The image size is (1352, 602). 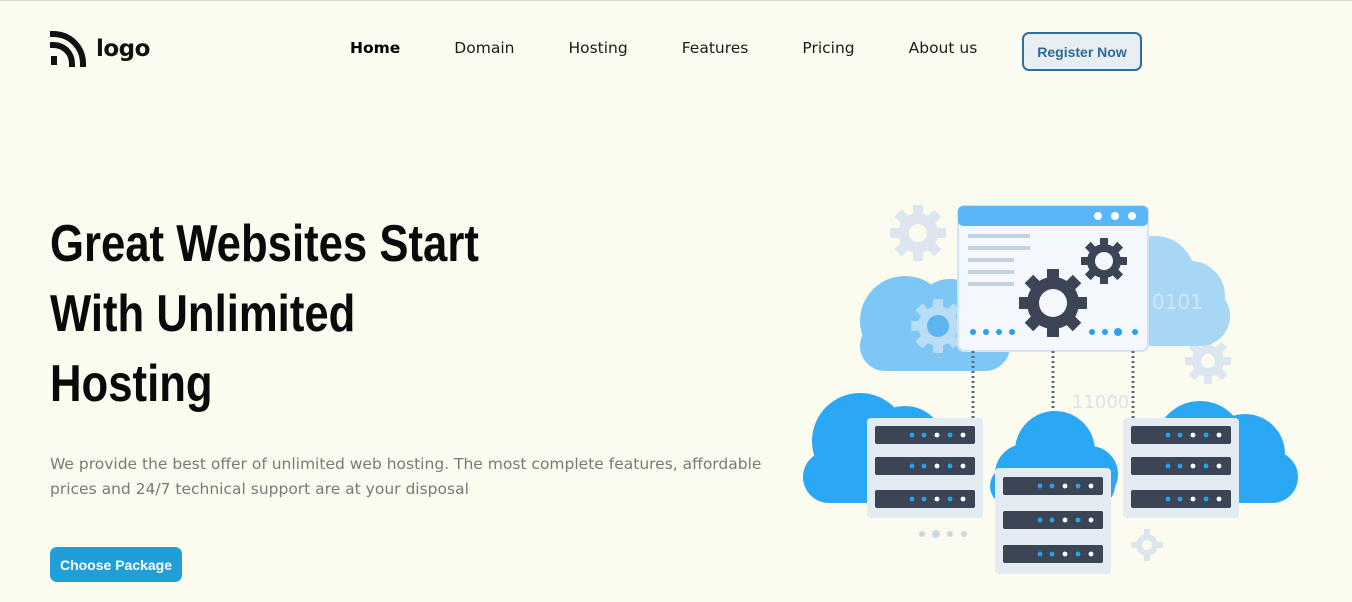 What do you see at coordinates (943, 48) in the screenshot?
I see `nav-about-us: About us` at bounding box center [943, 48].